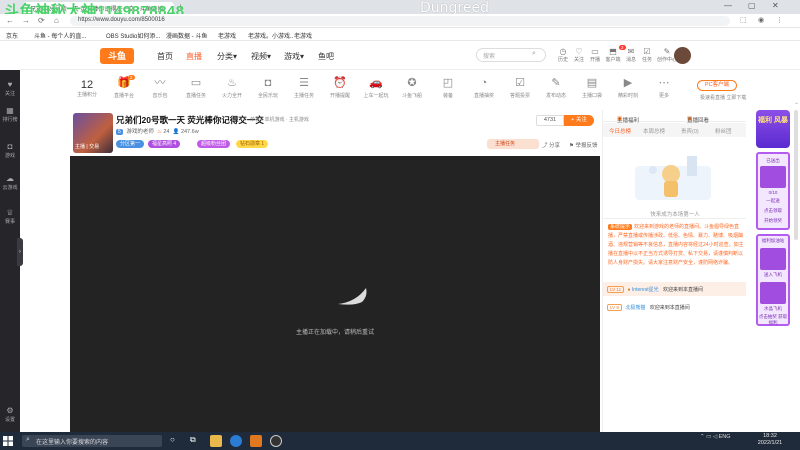 This screenshot has width=800, height=450. Describe the element at coordinates (279, 119) in the screenshot. I see `room-category: 单机 · 单机游戏 · 主机游戏` at that location.